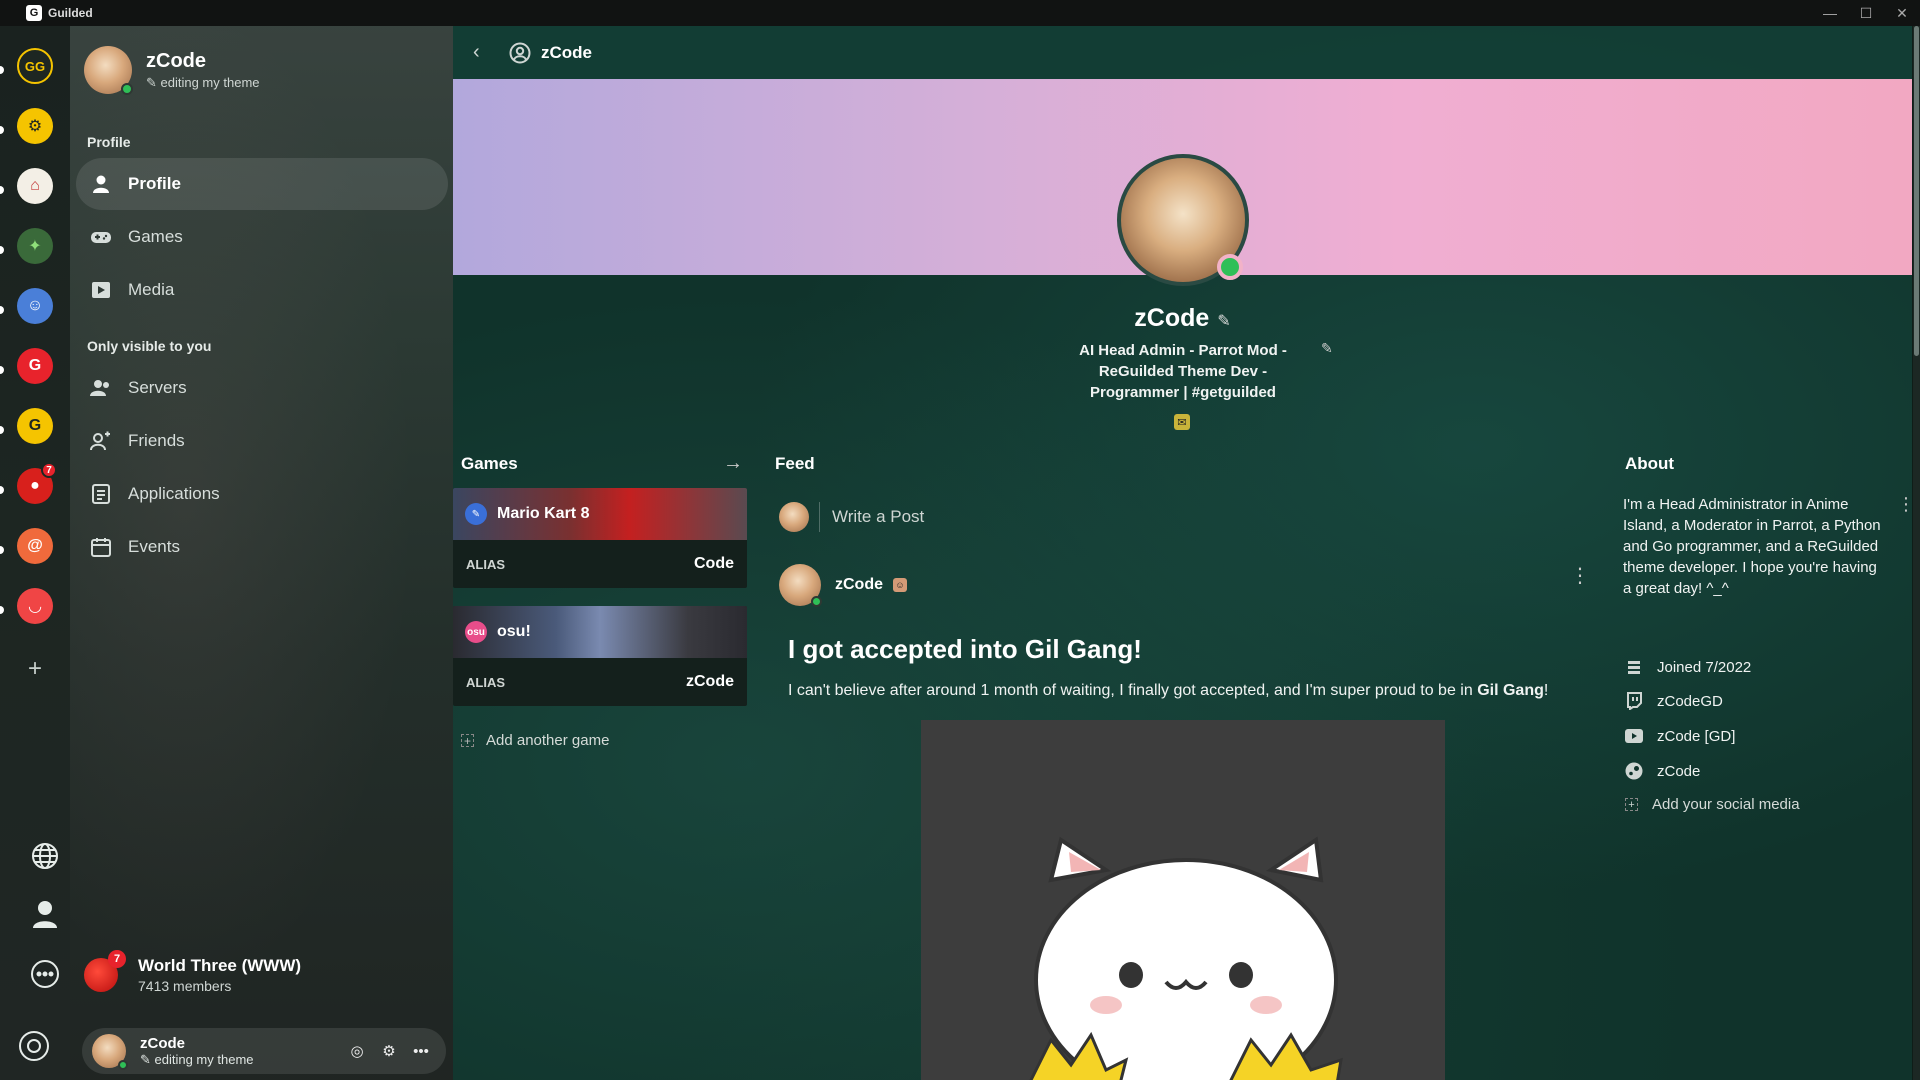 This screenshot has width=1920, height=1080. Describe the element at coordinates (476, 632) in the screenshot. I see `osu-icon: osu` at that location.